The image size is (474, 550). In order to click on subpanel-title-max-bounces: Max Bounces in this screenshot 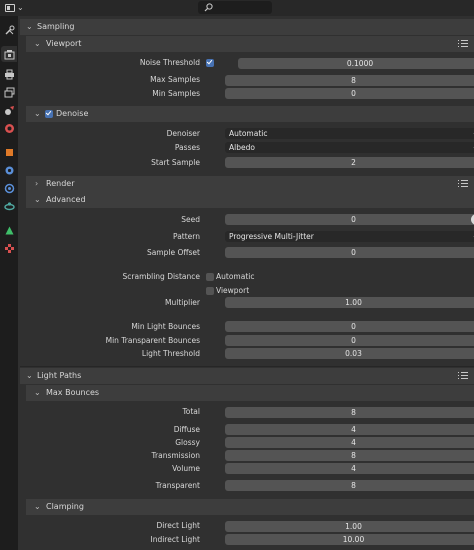, I will do `click(73, 392)`.